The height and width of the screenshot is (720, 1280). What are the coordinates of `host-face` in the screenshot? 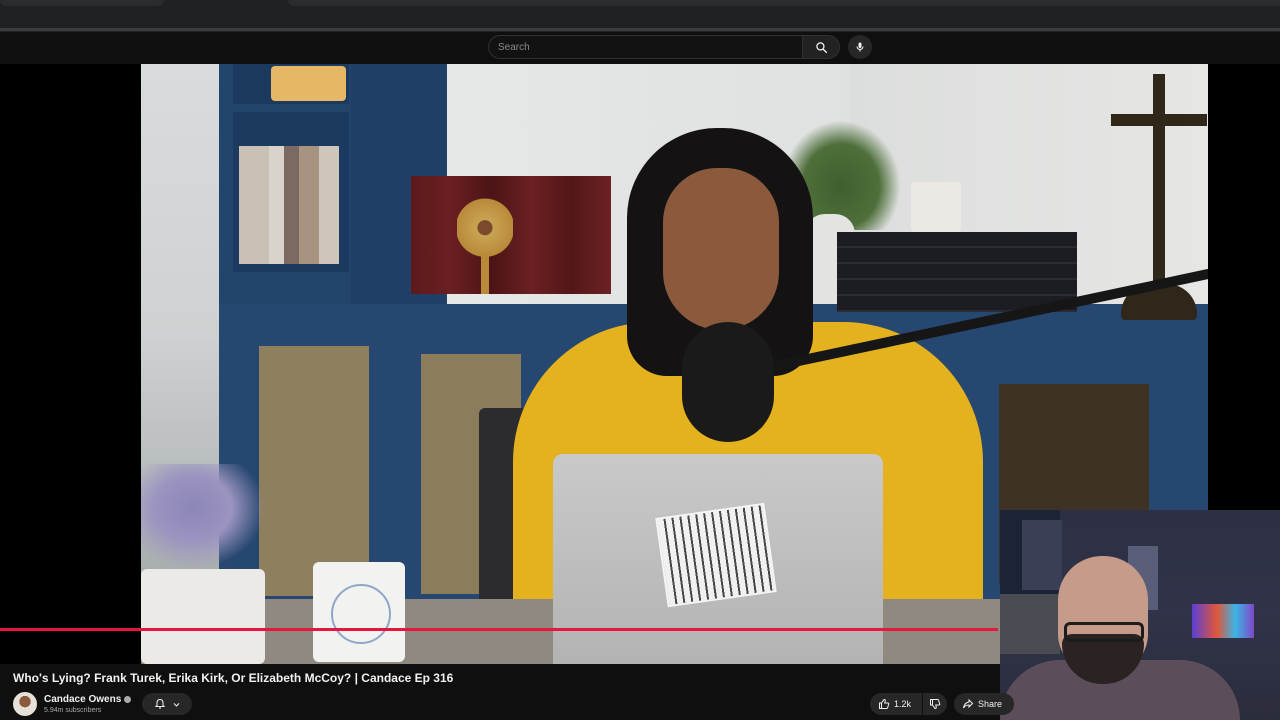 It's located at (721, 249).